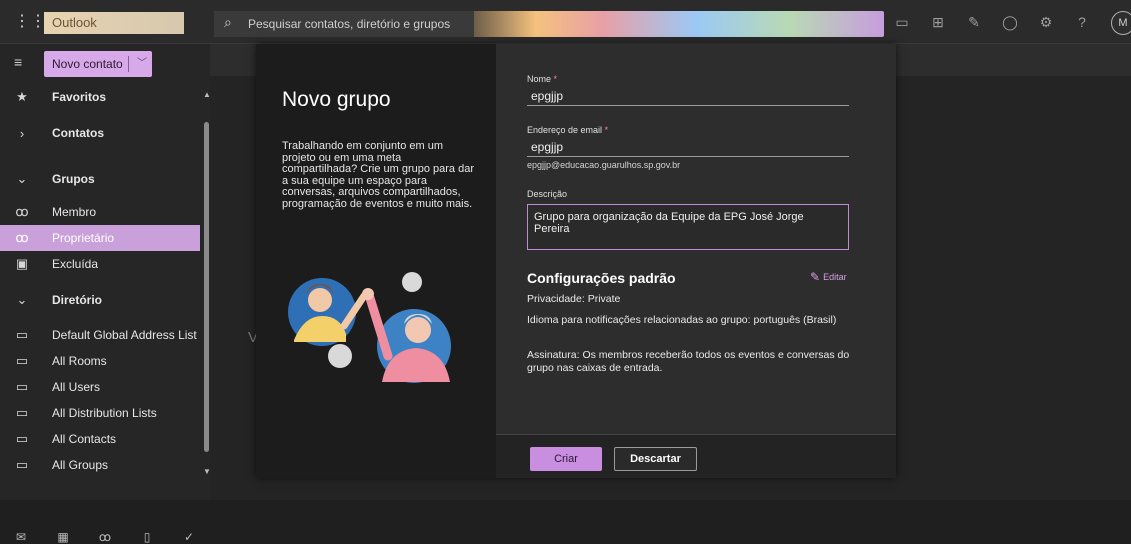 The image size is (1131, 544). What do you see at coordinates (604, 165) in the screenshot?
I see `email-hint: epgjjp@educacao.guarulhos.sp.gov.br` at bounding box center [604, 165].